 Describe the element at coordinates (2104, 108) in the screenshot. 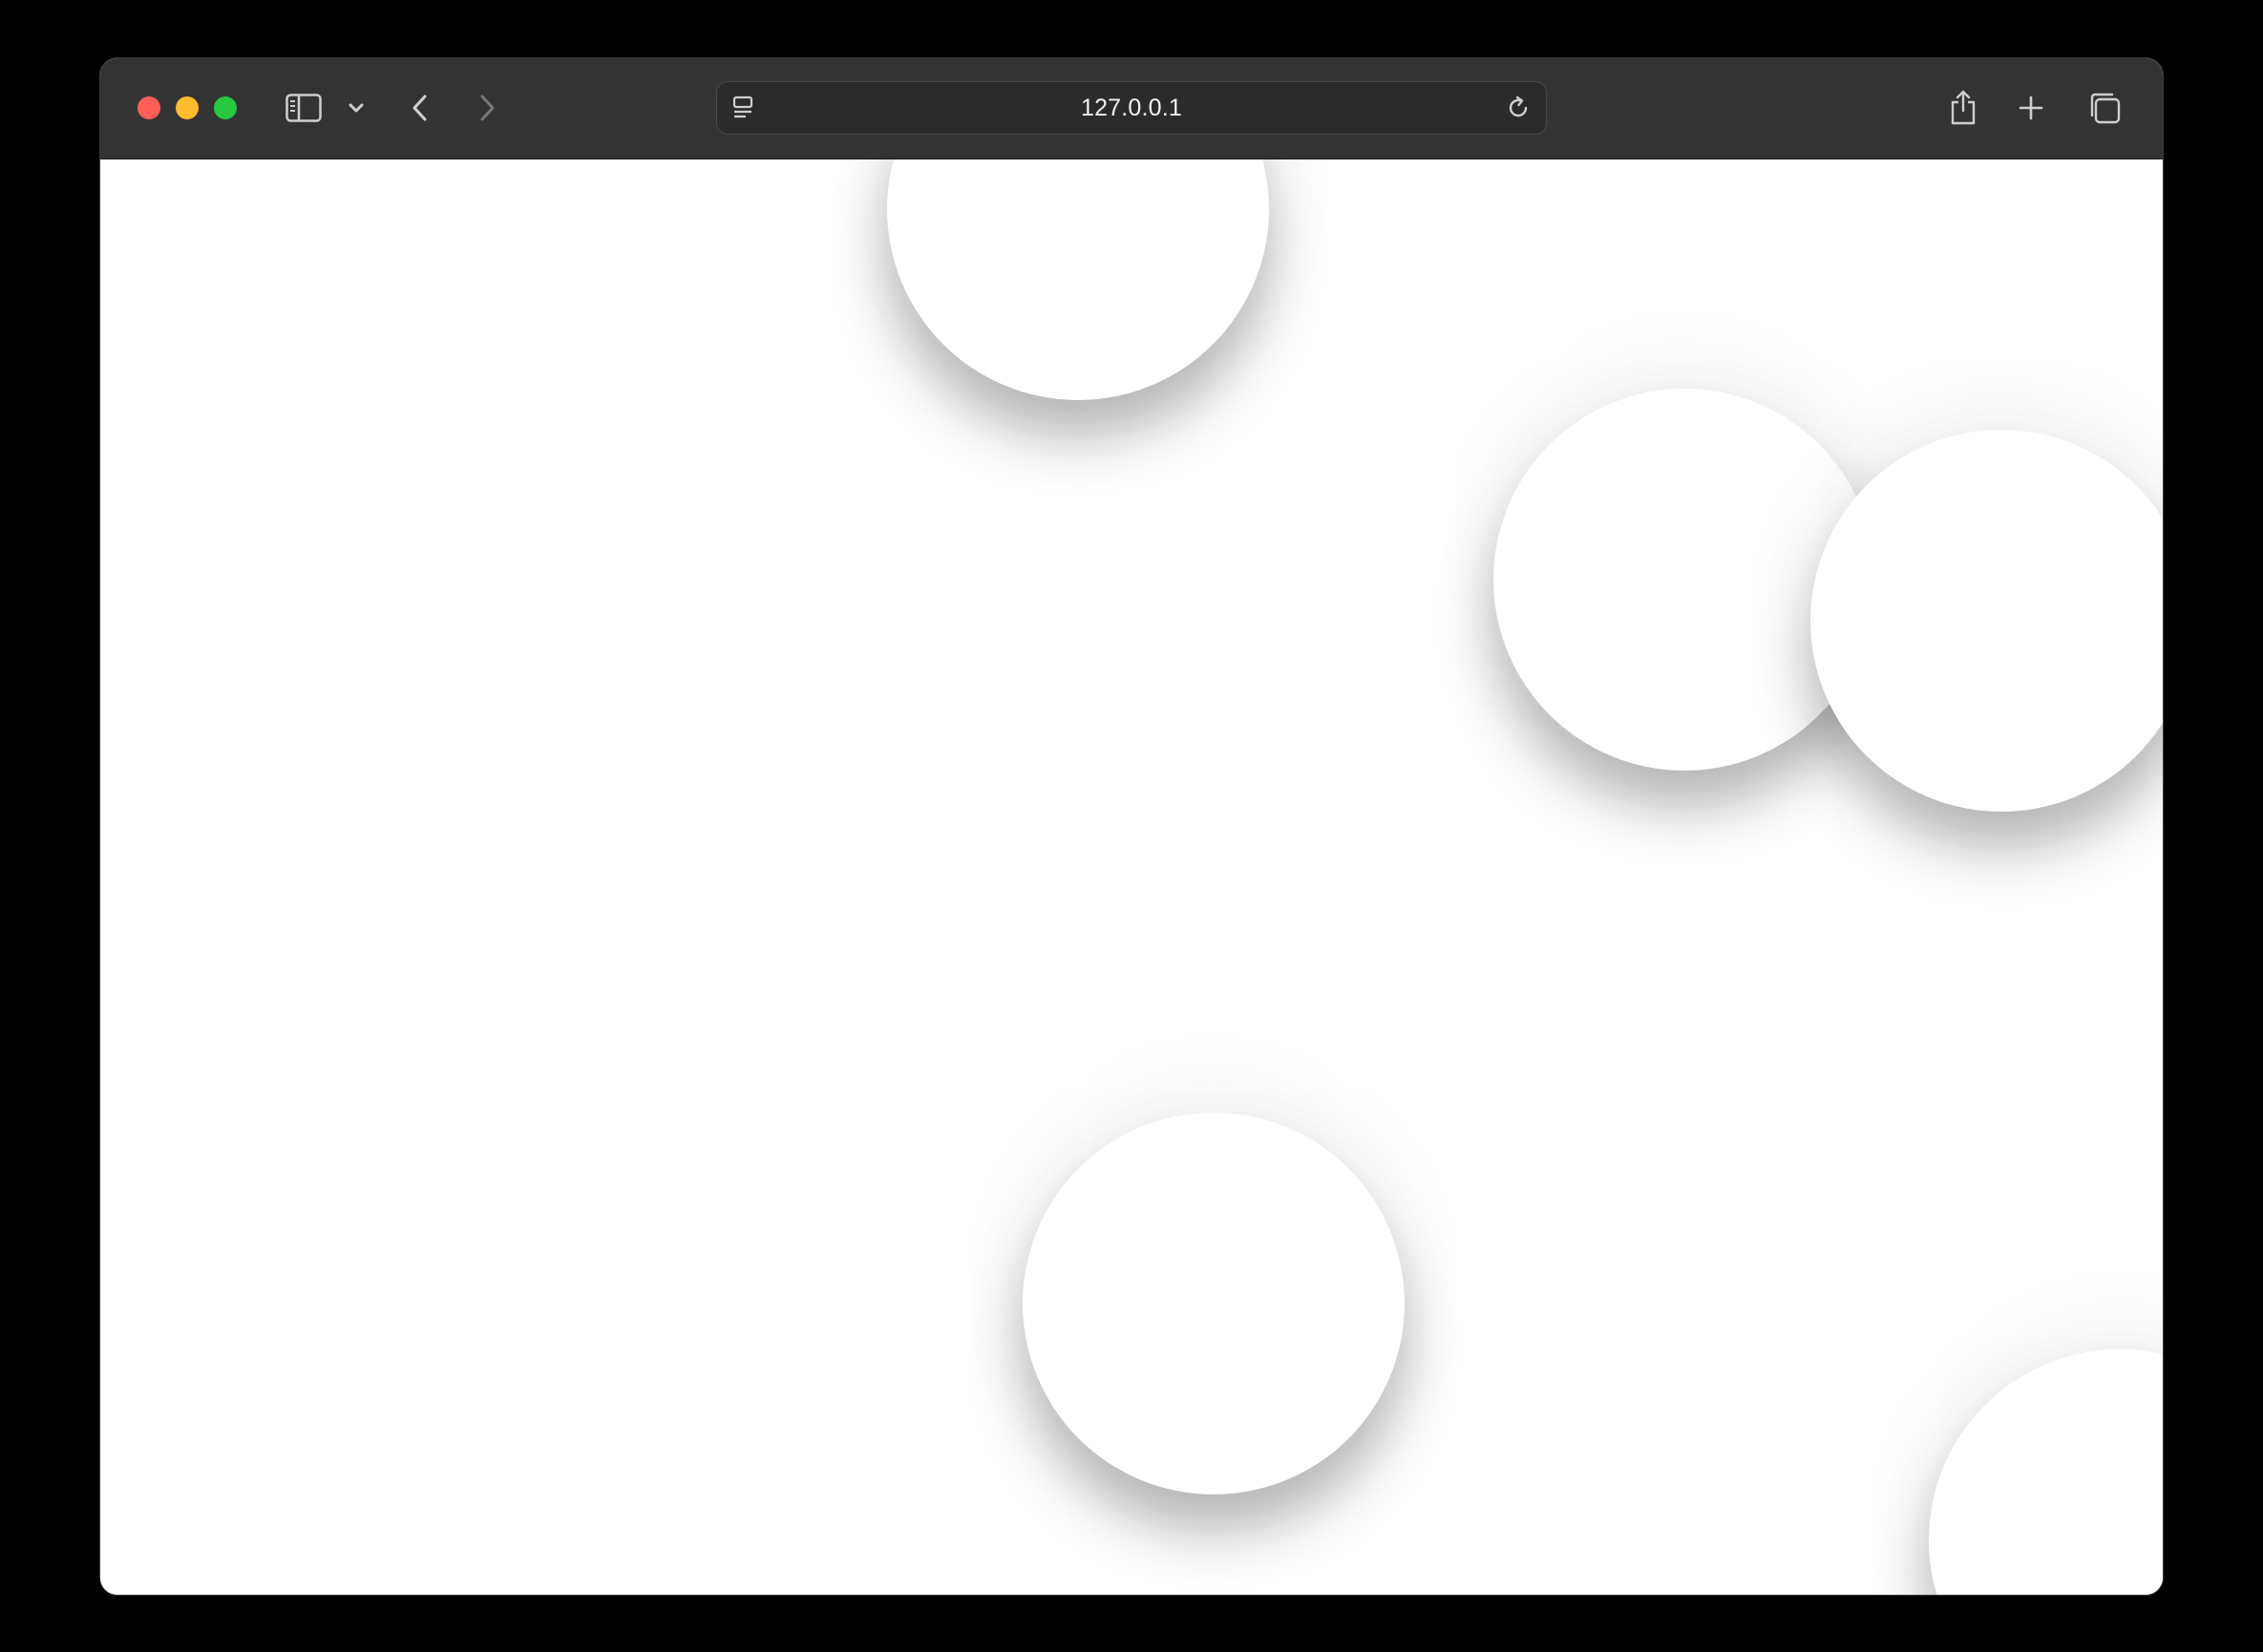

I see `tab-overview-icon` at that location.